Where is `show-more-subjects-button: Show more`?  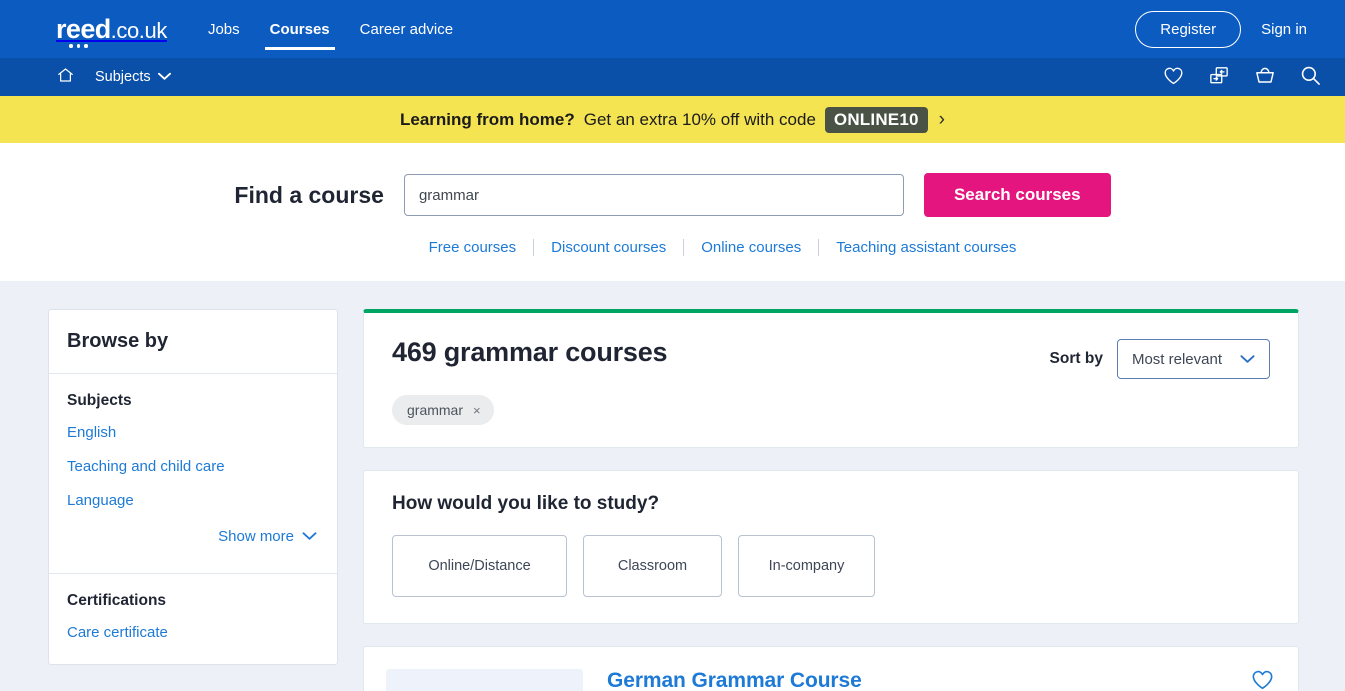
show-more-subjects-button: Show more is located at coordinates (193, 542).